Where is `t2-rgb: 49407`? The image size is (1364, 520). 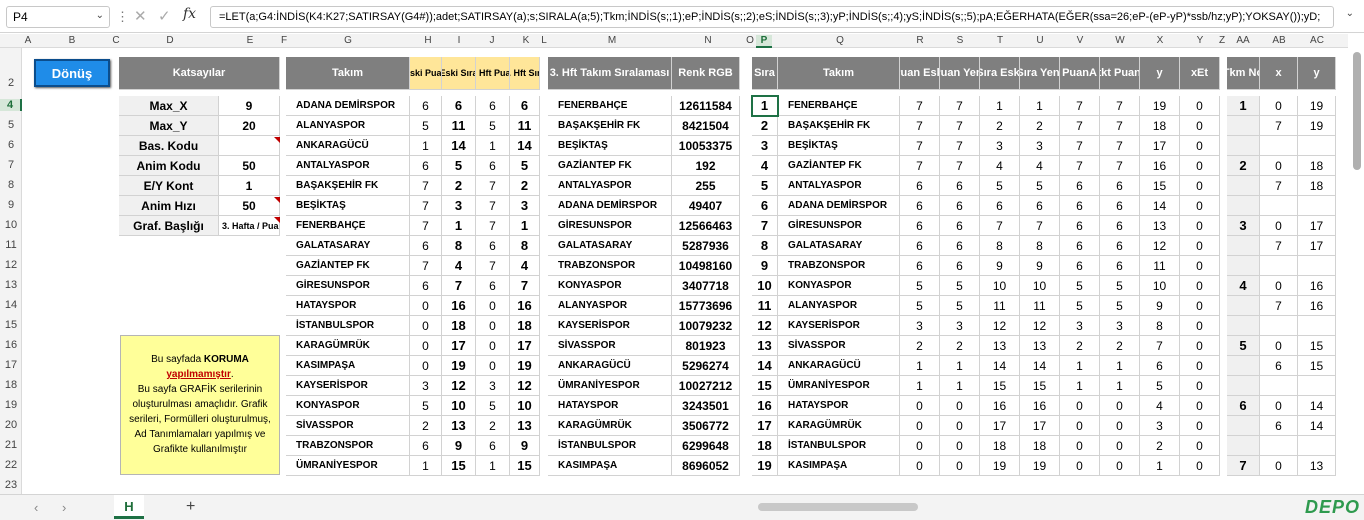 t2-rgb: 49407 is located at coordinates (706, 206).